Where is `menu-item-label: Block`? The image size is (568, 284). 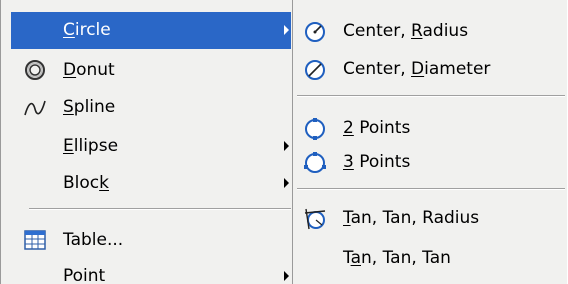
menu-item-label: Block is located at coordinates (86, 183).